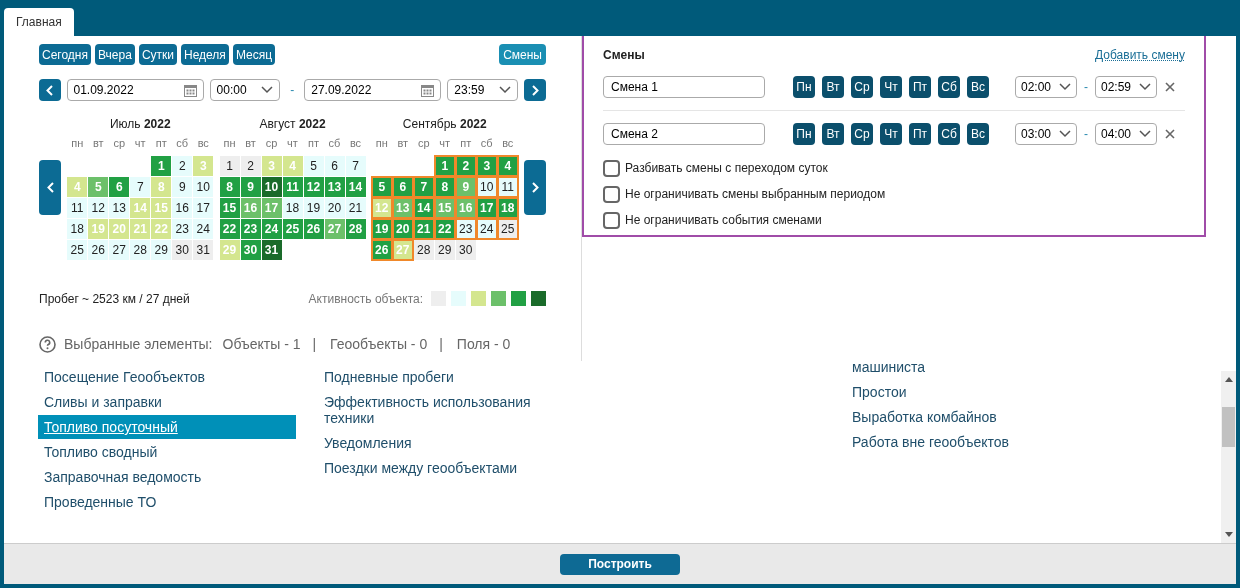  Describe the element at coordinates (355, 207) in the screenshot. I see `calendar-day: 21` at that location.